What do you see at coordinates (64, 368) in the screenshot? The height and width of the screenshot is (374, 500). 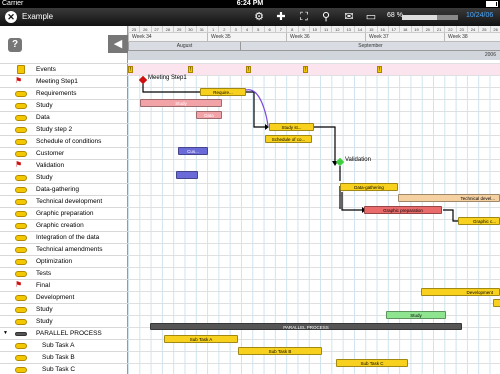 I see `task-row: Sub Task C` at bounding box center [64, 368].